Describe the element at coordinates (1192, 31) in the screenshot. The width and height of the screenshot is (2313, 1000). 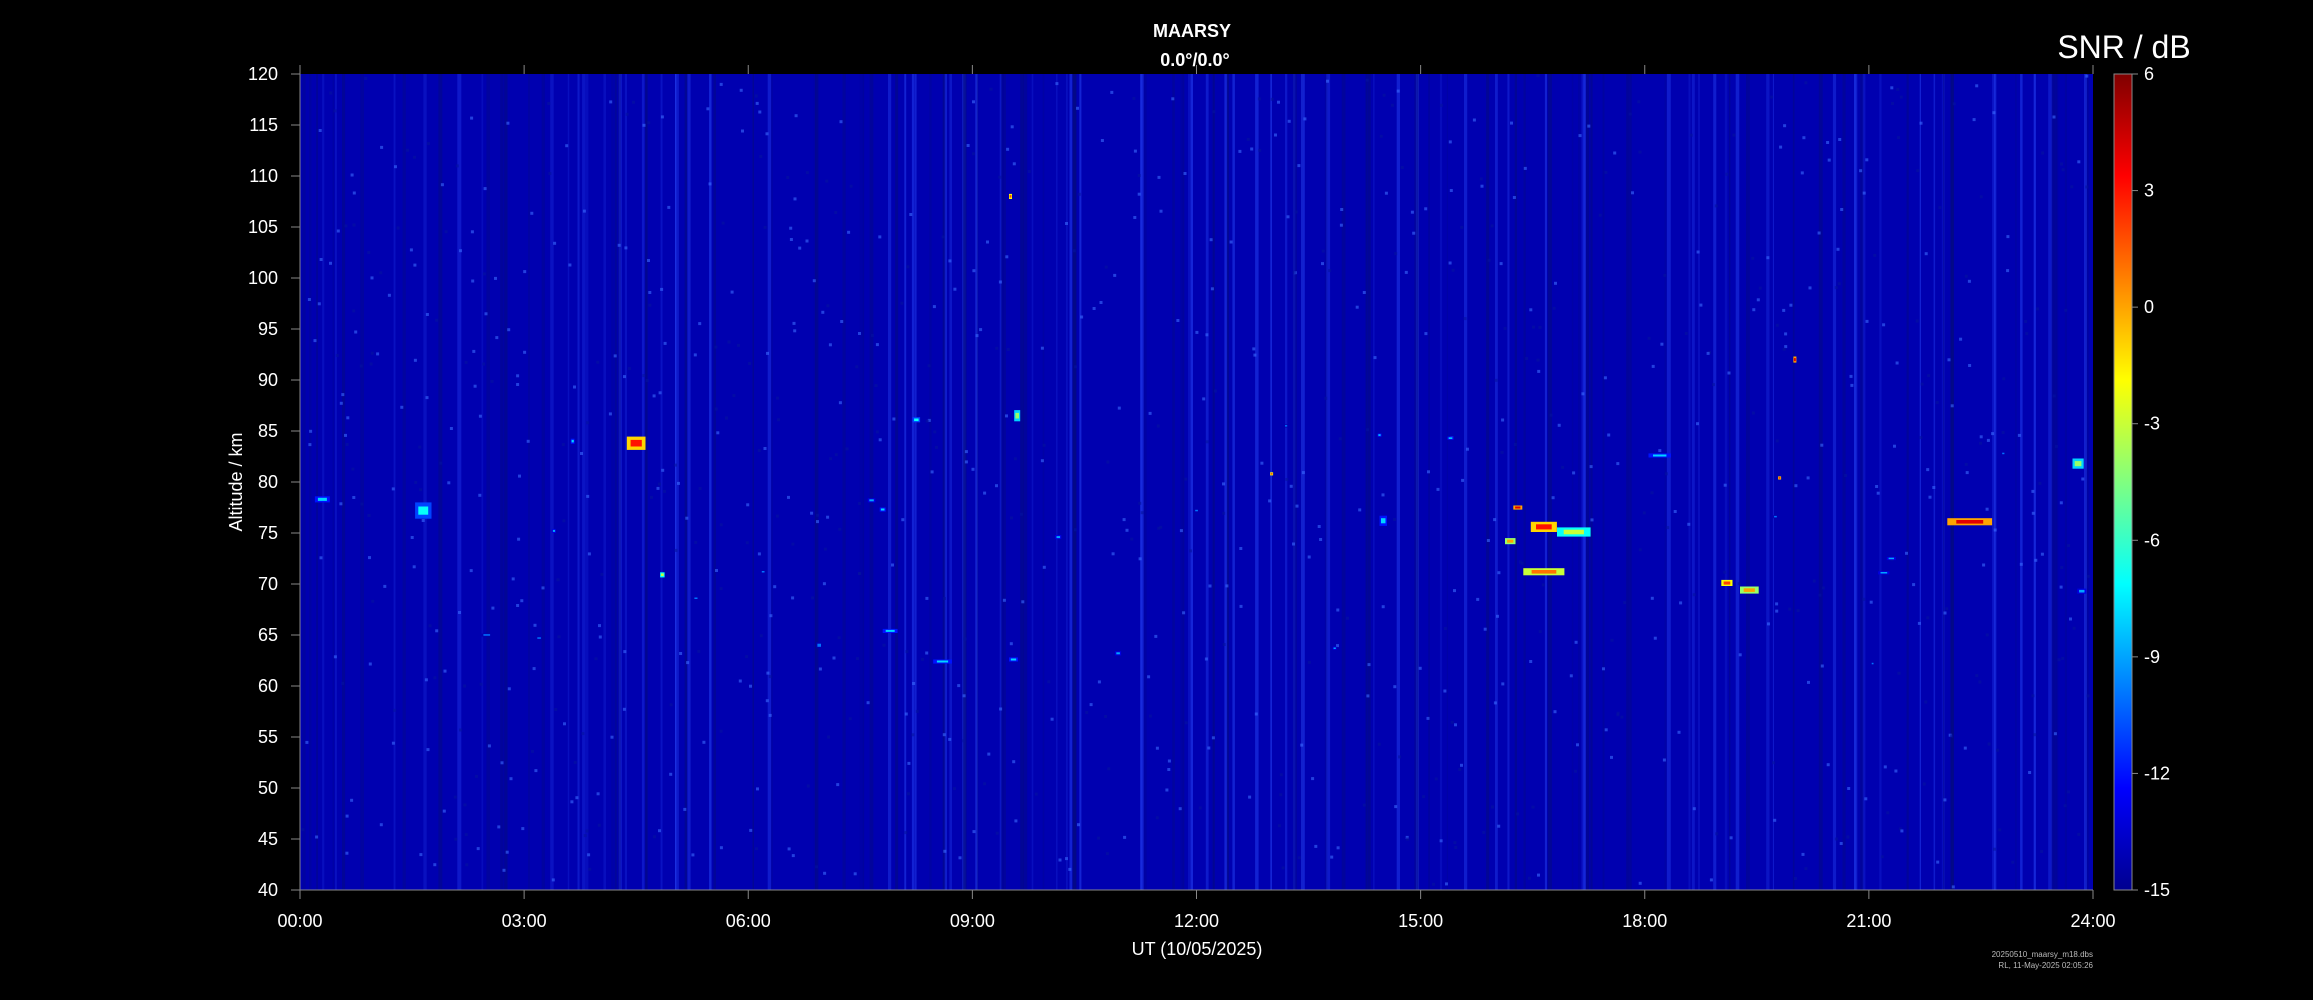
I see `chart-title: MAARSY` at that location.